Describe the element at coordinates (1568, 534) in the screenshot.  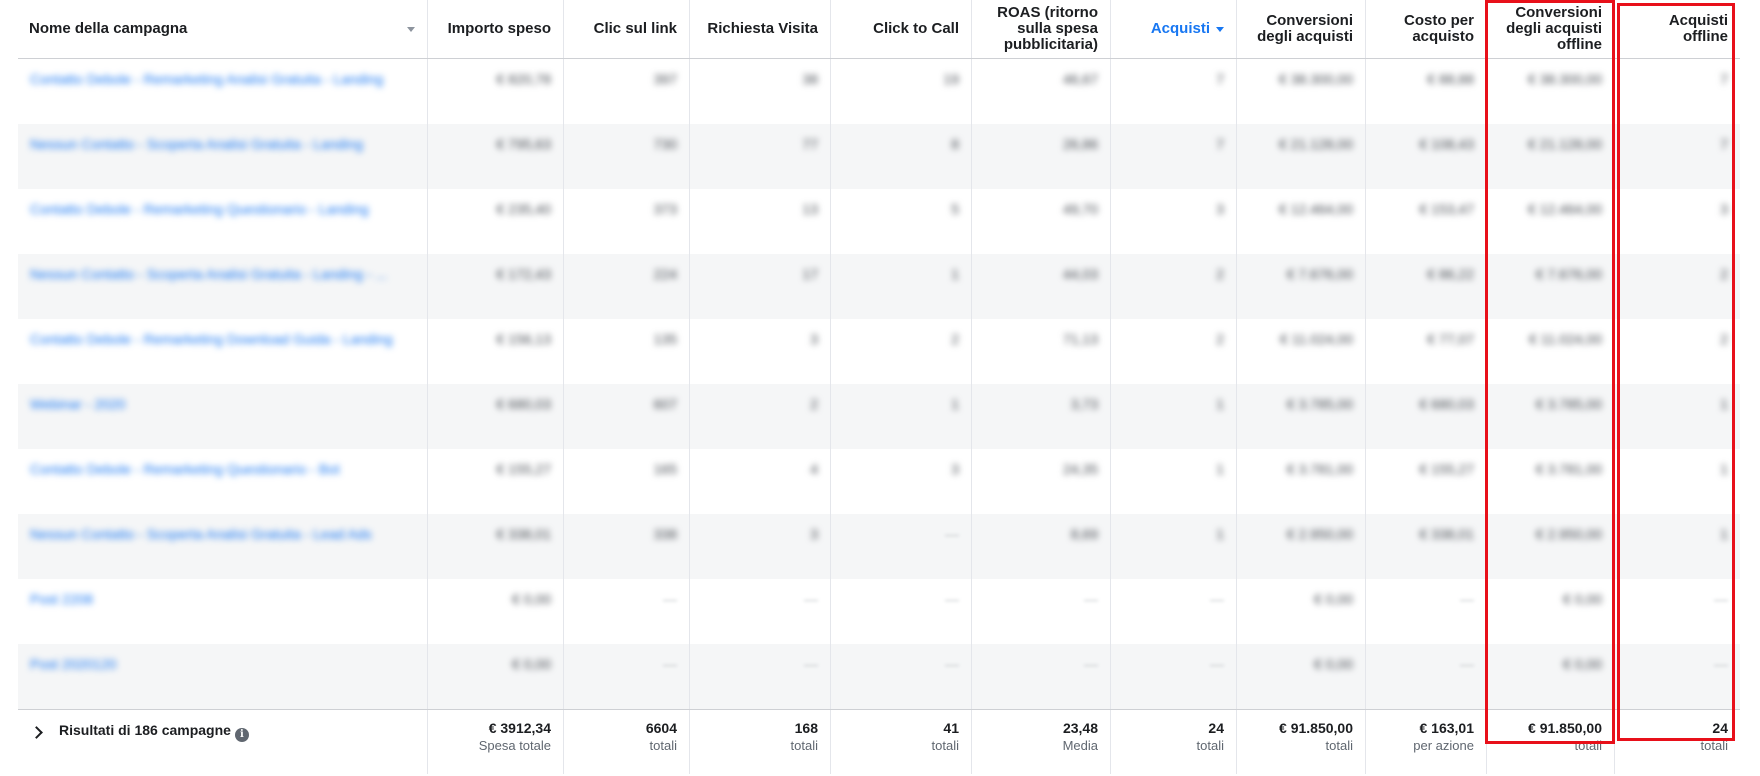
I see `cell-value: € 2.950,00` at that location.